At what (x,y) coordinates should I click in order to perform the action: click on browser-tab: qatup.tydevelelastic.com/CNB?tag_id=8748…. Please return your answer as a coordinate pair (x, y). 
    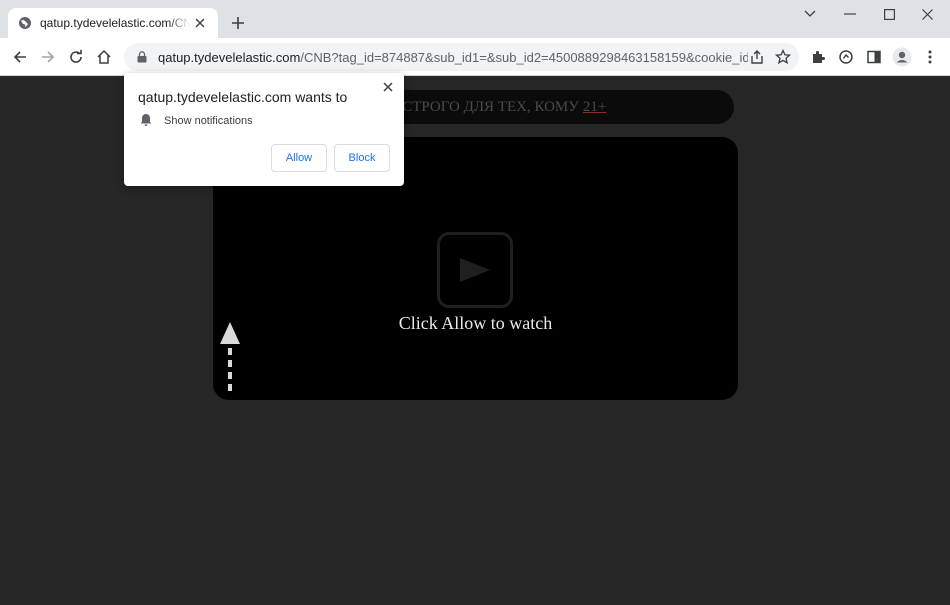
    Looking at the image, I should click on (113, 23).